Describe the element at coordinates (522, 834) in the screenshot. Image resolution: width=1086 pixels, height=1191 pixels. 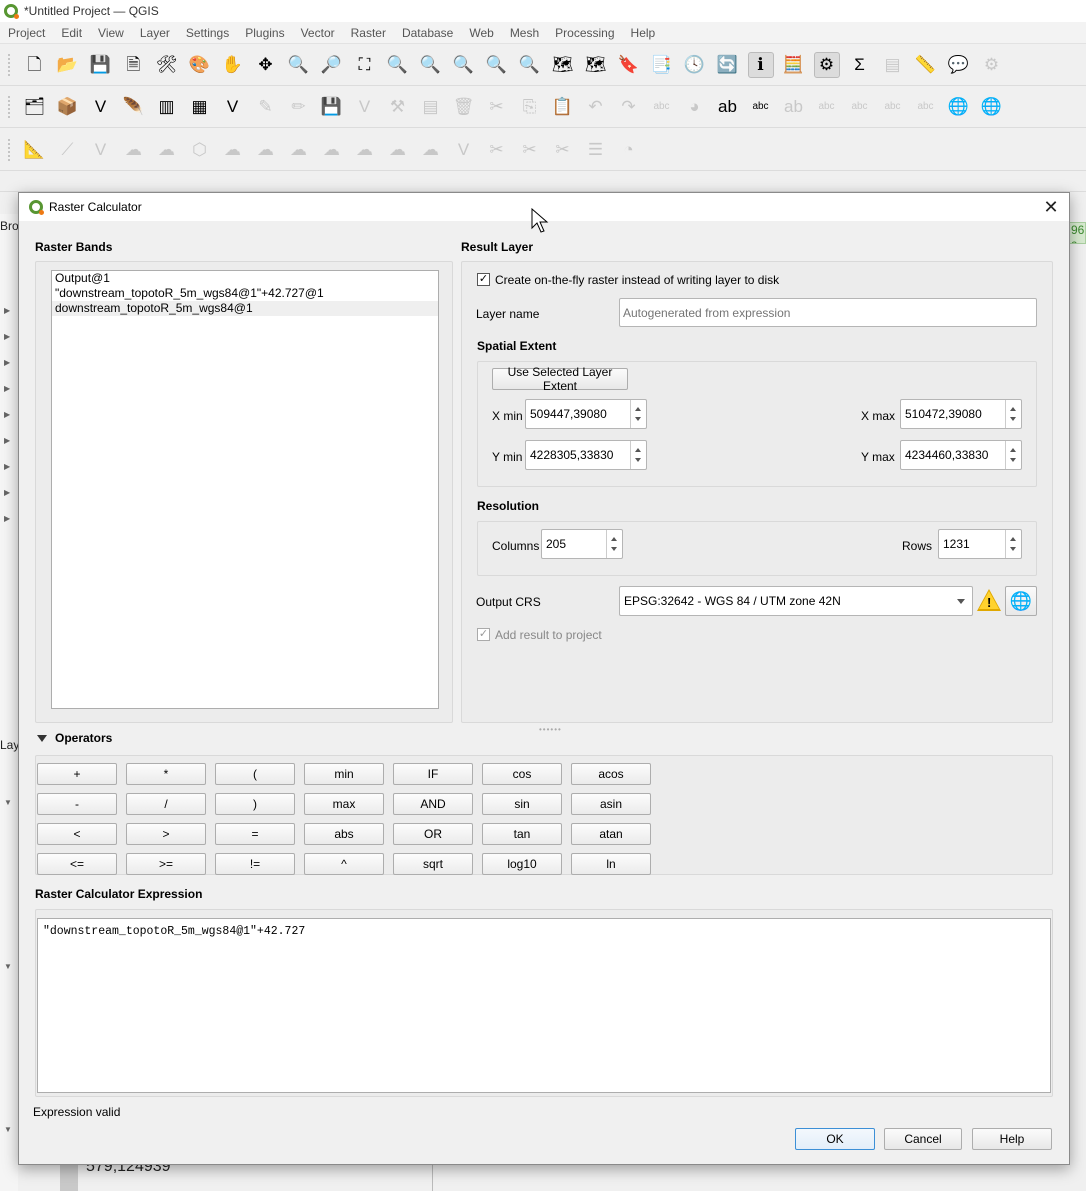
I see `operator-button: tan` at that location.